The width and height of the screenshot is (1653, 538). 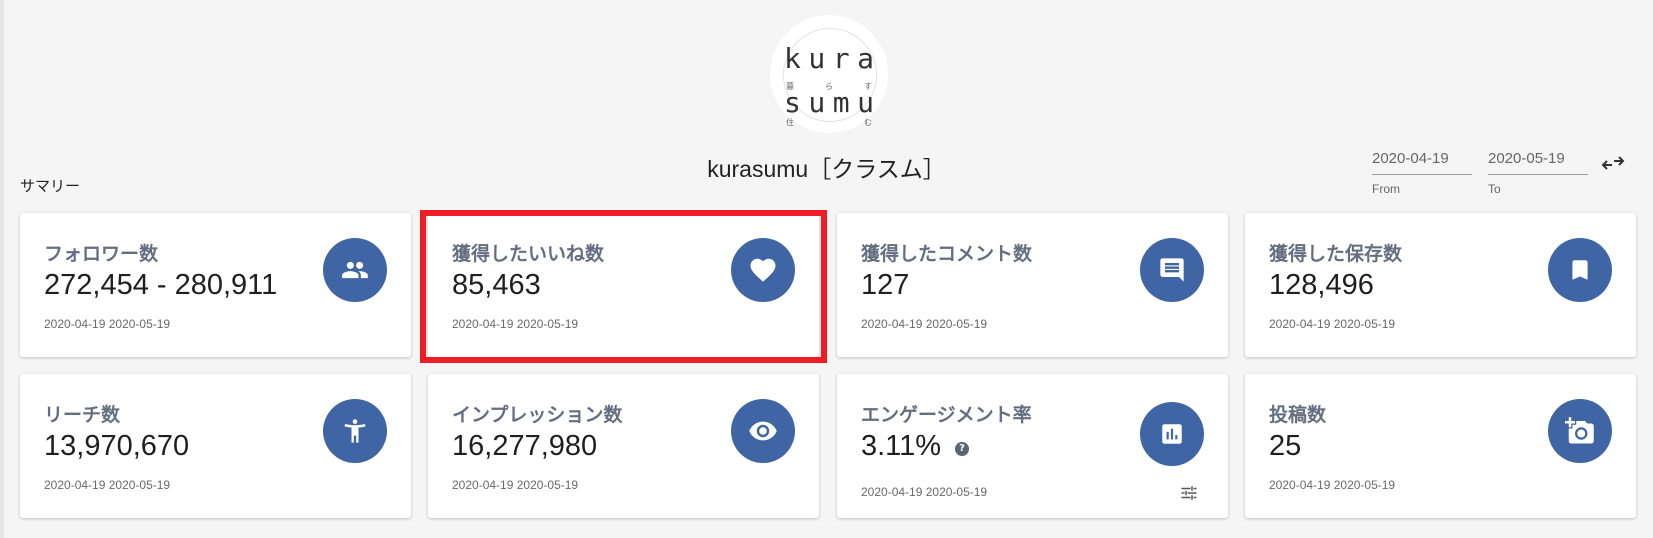 I want to click on section-title-summary: サマリー, so click(x=50, y=186).